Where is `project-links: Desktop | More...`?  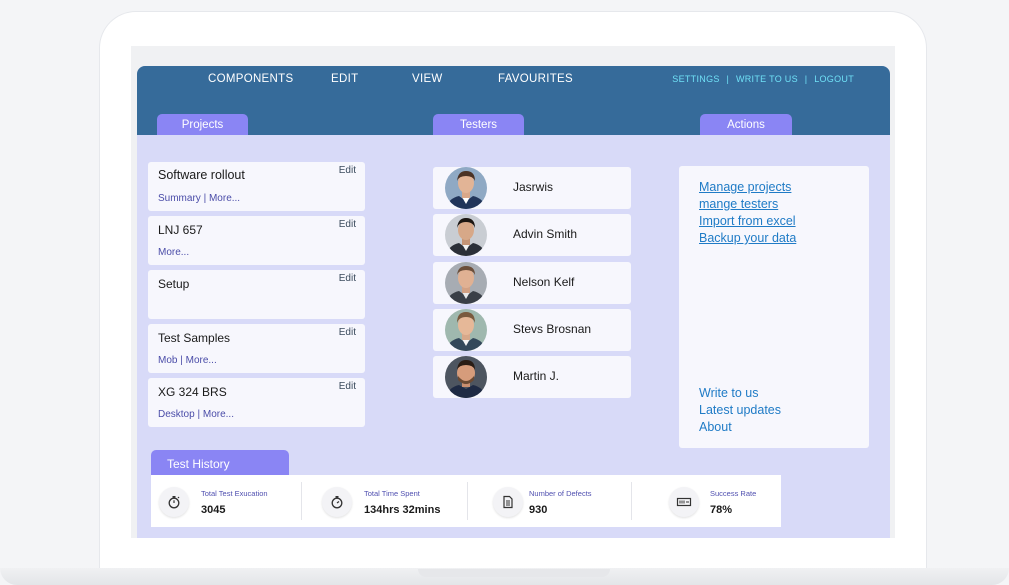 project-links: Desktop | More... is located at coordinates (196, 414).